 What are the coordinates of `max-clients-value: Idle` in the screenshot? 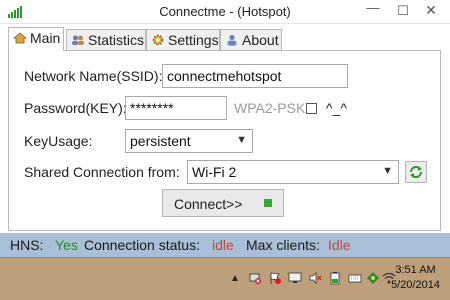 It's located at (339, 245).